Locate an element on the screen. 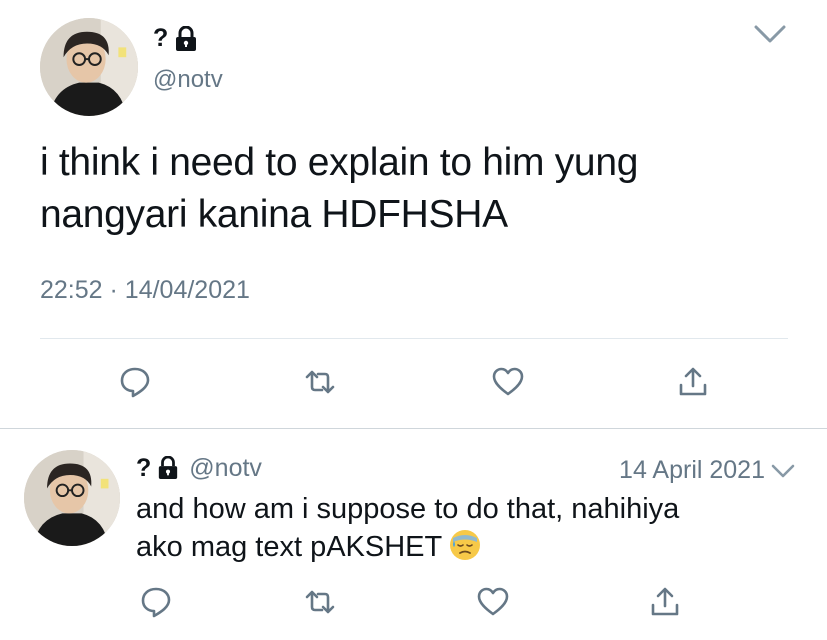  reply-text-line-2: ako mag text pAKSHET is located at coordinates (466, 547).